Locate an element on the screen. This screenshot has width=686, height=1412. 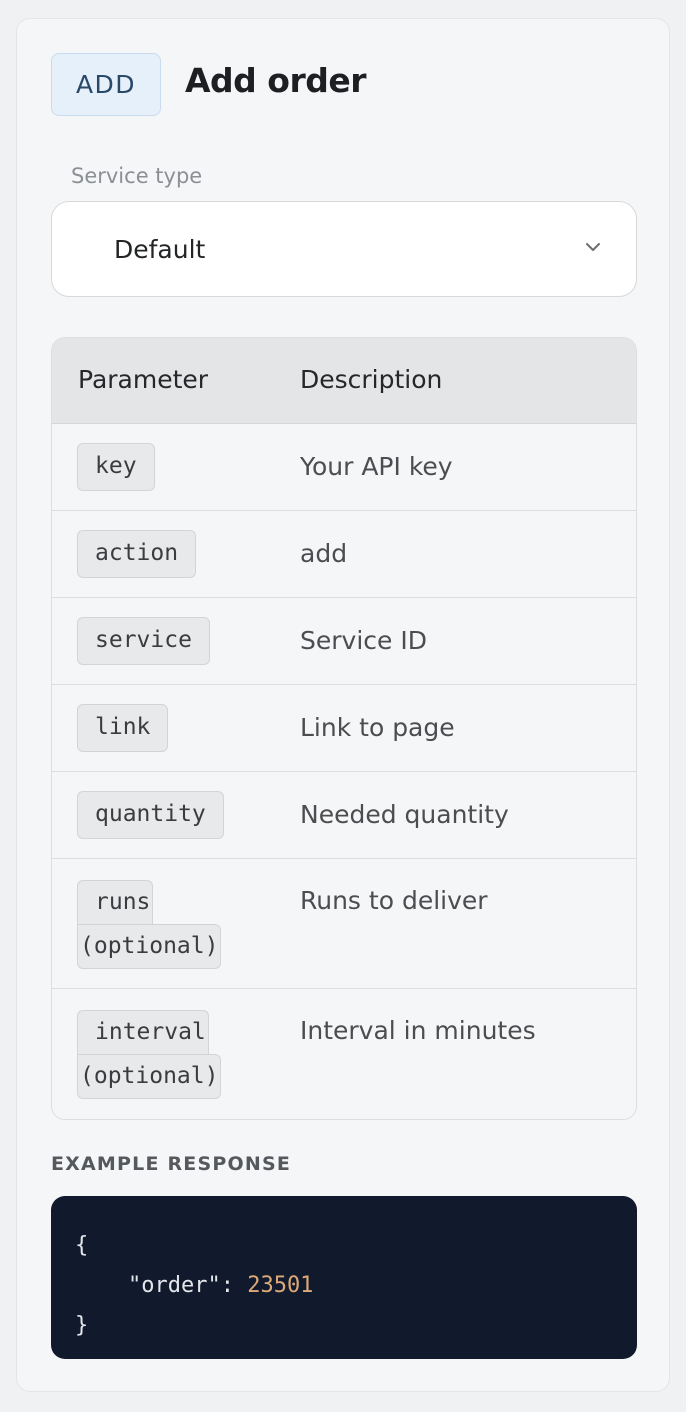
param-code: runs (optional) is located at coordinates (149, 924).